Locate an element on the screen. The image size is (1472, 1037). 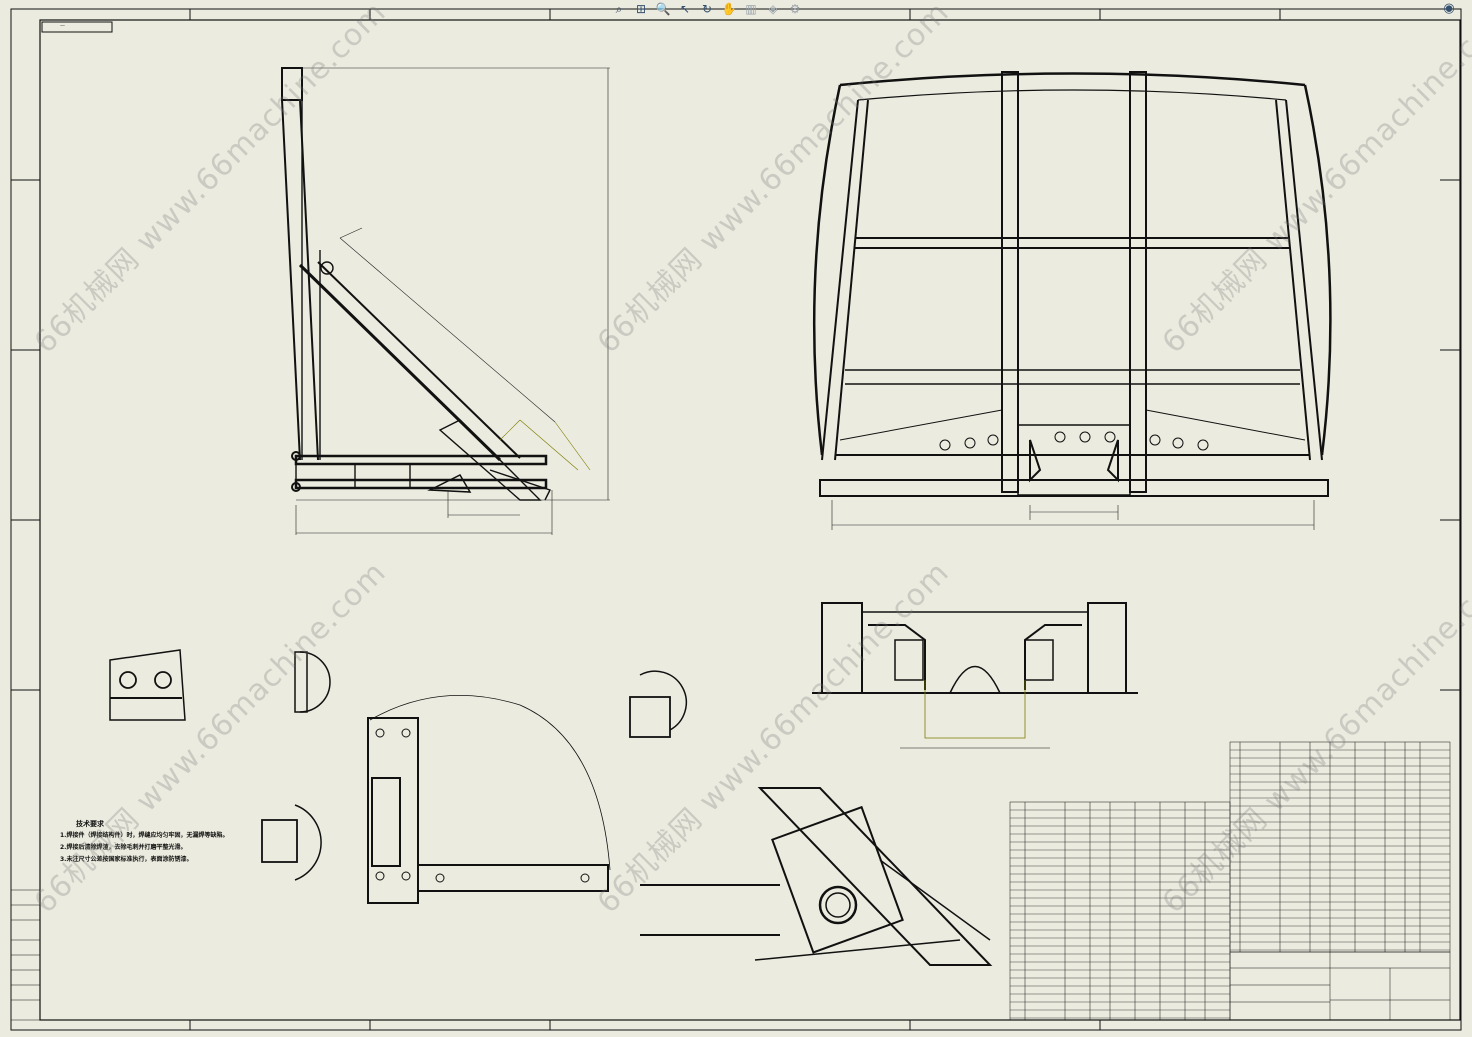
sheet-label: — is located at coordinates (62, 26).